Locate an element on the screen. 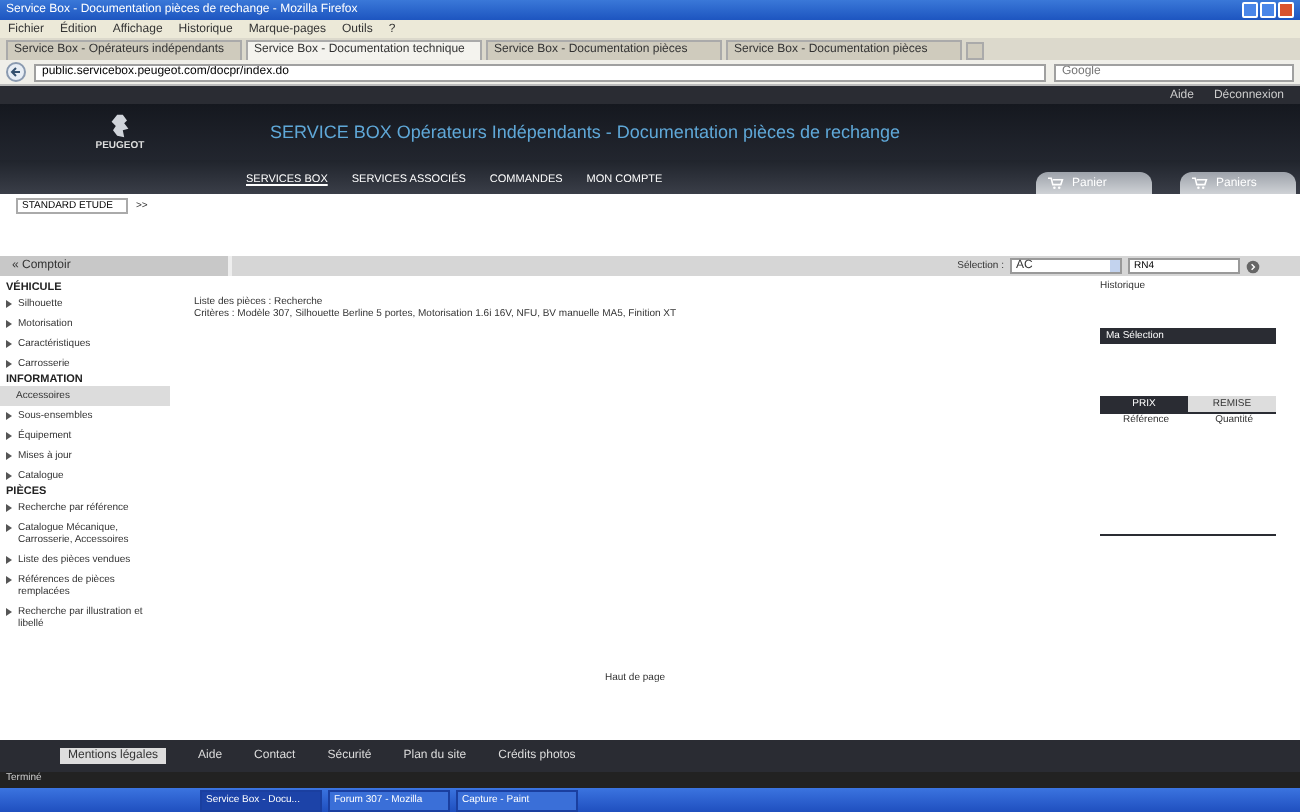 This screenshot has width=1300, height=812. close-button is located at coordinates (1286, 10).